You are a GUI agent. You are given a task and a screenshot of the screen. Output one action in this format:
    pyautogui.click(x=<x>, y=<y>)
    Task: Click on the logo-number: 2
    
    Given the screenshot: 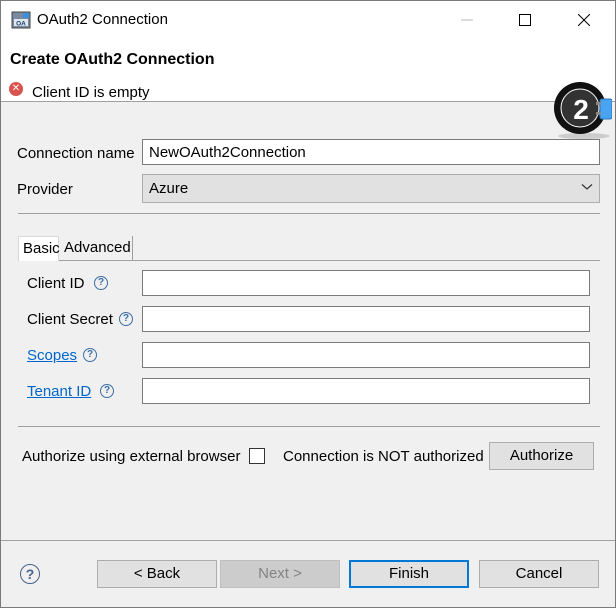 What is the action you would take?
    pyautogui.click(x=581, y=109)
    